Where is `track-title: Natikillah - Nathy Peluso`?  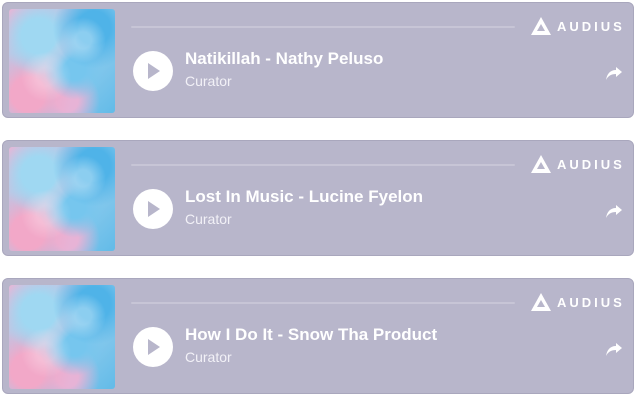
track-title: Natikillah - Nathy Peluso is located at coordinates (284, 59).